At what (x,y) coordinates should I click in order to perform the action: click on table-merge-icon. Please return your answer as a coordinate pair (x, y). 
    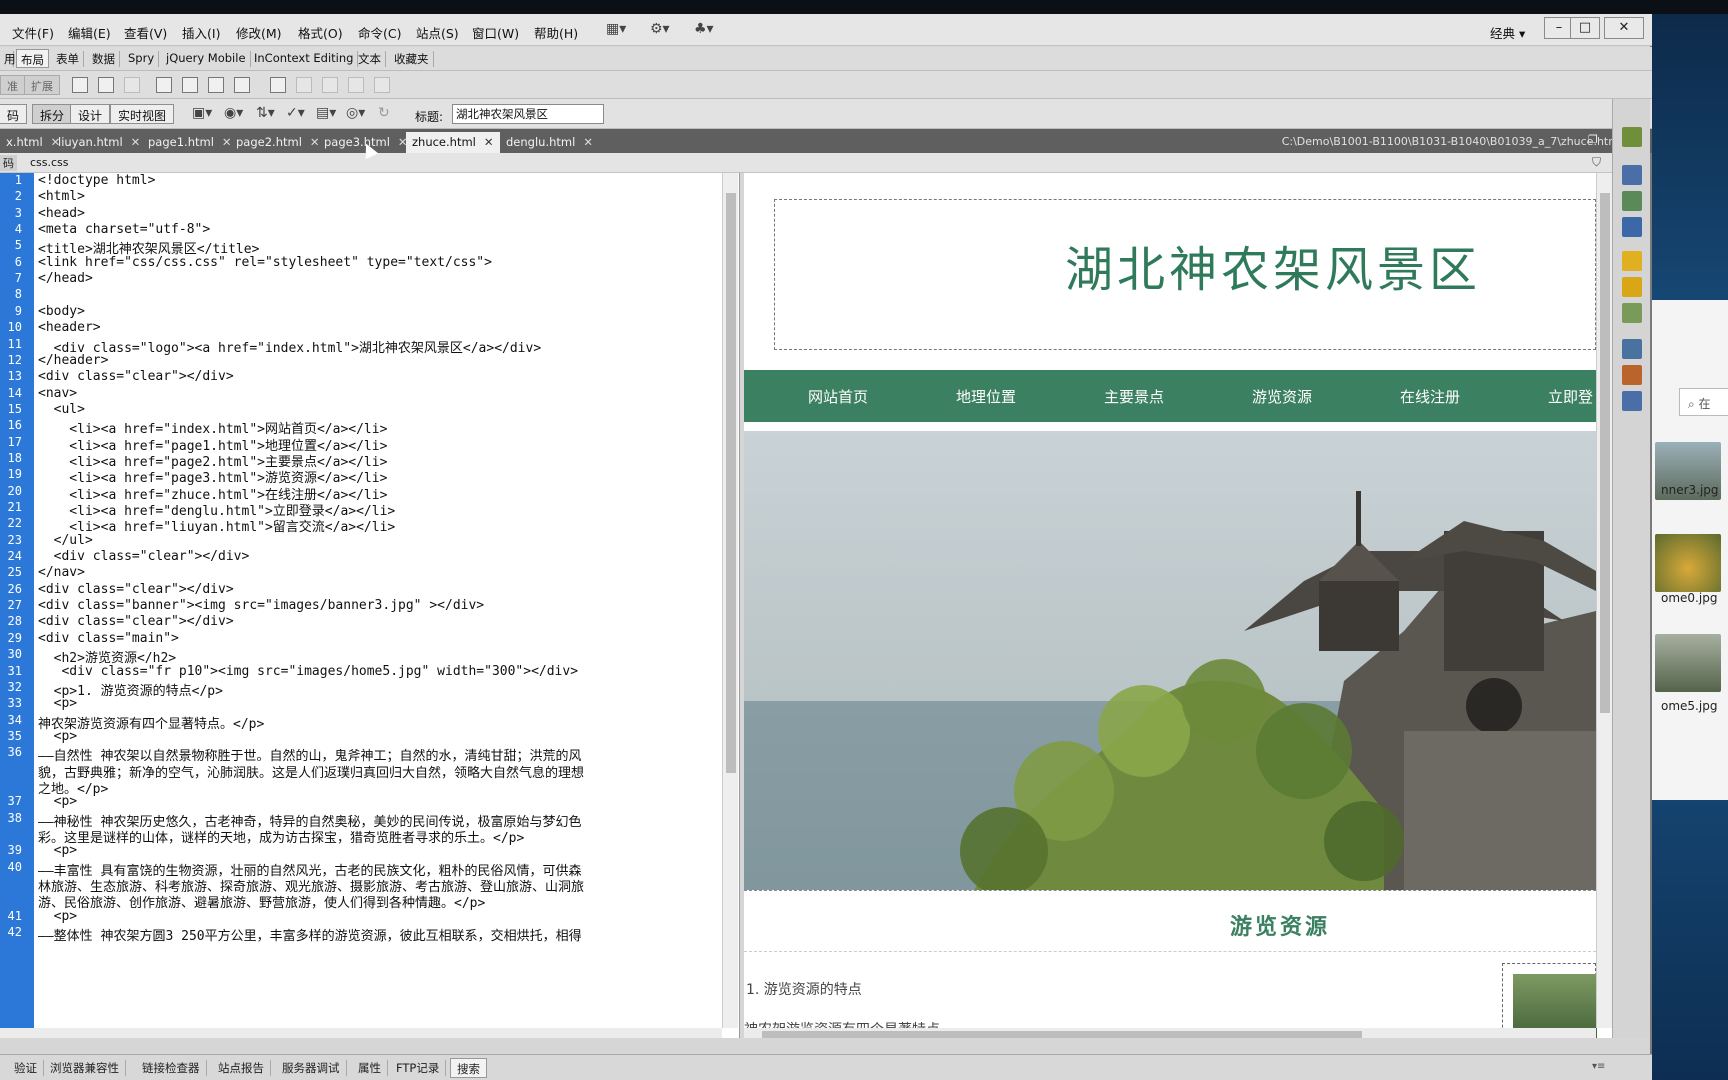
    Looking at the image, I should click on (382, 85).